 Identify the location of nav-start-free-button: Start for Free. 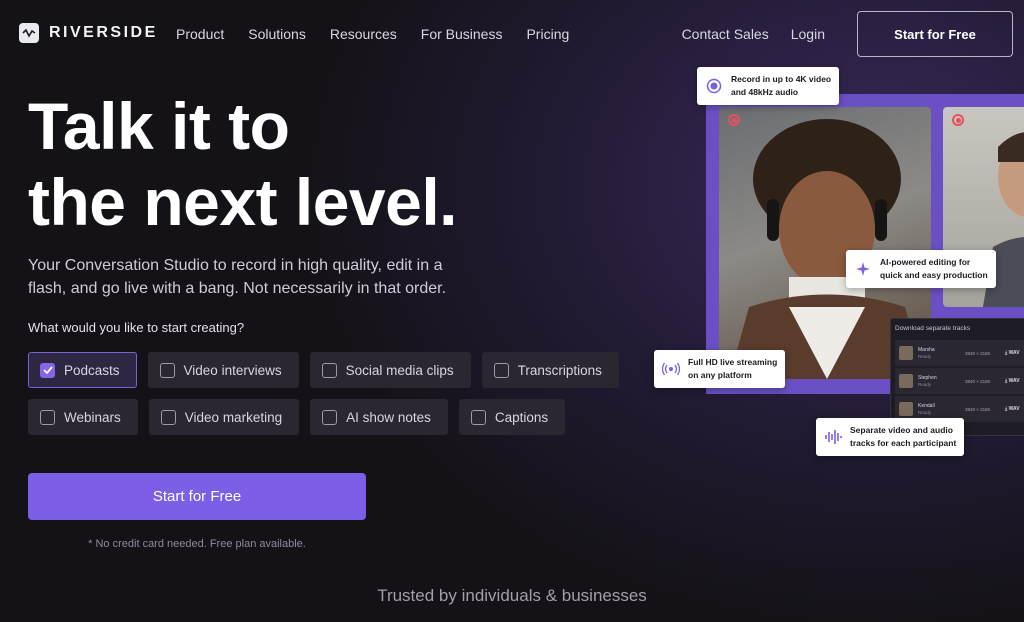
(935, 34).